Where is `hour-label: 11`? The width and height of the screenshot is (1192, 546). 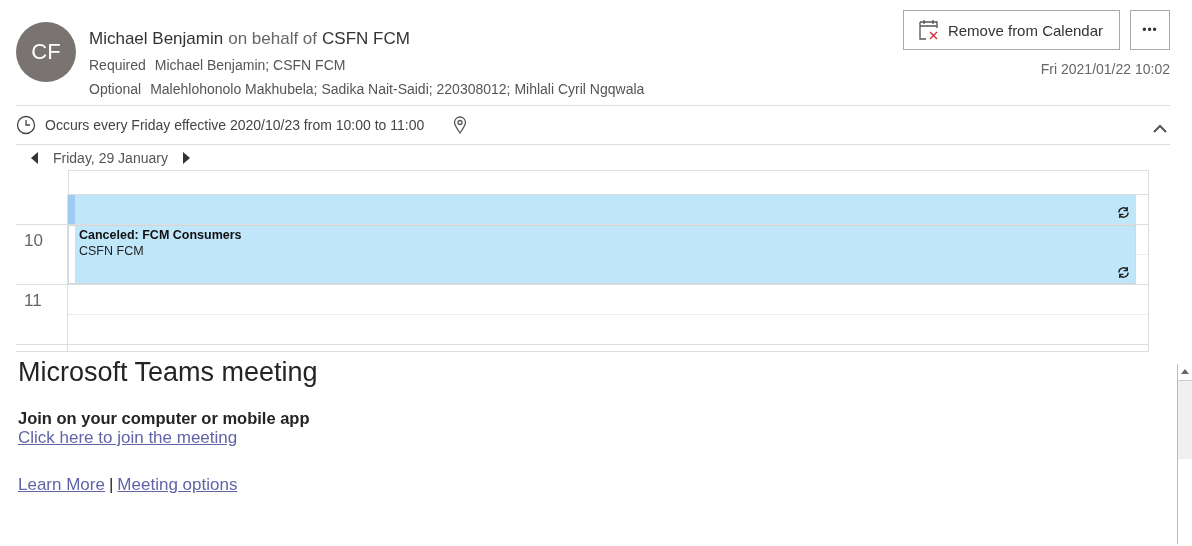
hour-label: 11 is located at coordinates (33, 300).